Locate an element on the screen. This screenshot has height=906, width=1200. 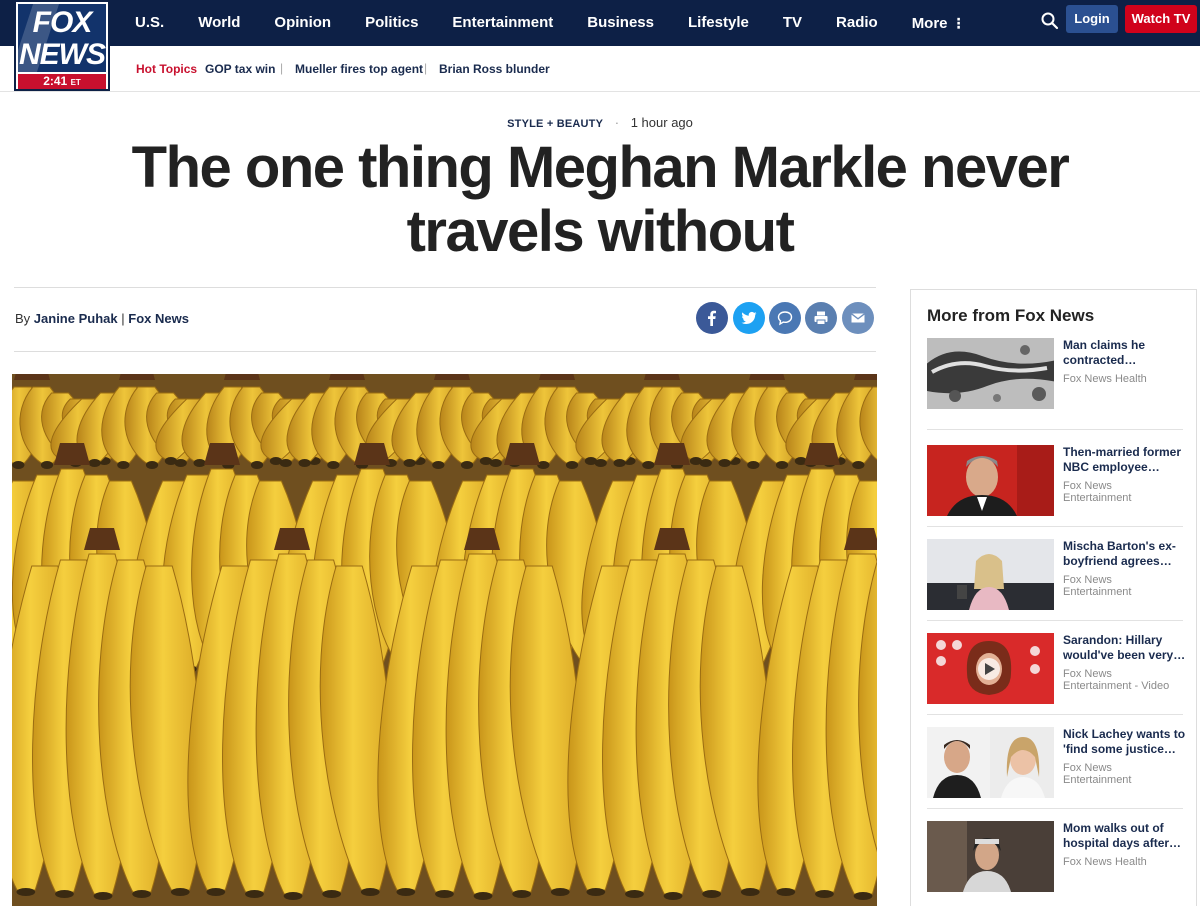
hot-topics-label: Hot Topics is located at coordinates (167, 69).